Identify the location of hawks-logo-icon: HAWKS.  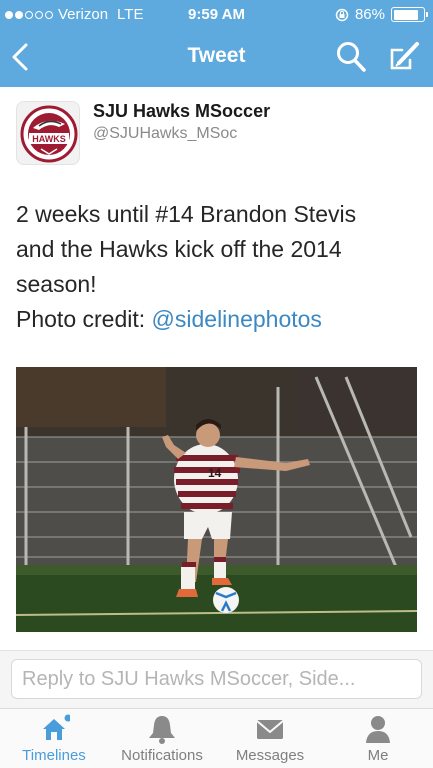
(49, 134).